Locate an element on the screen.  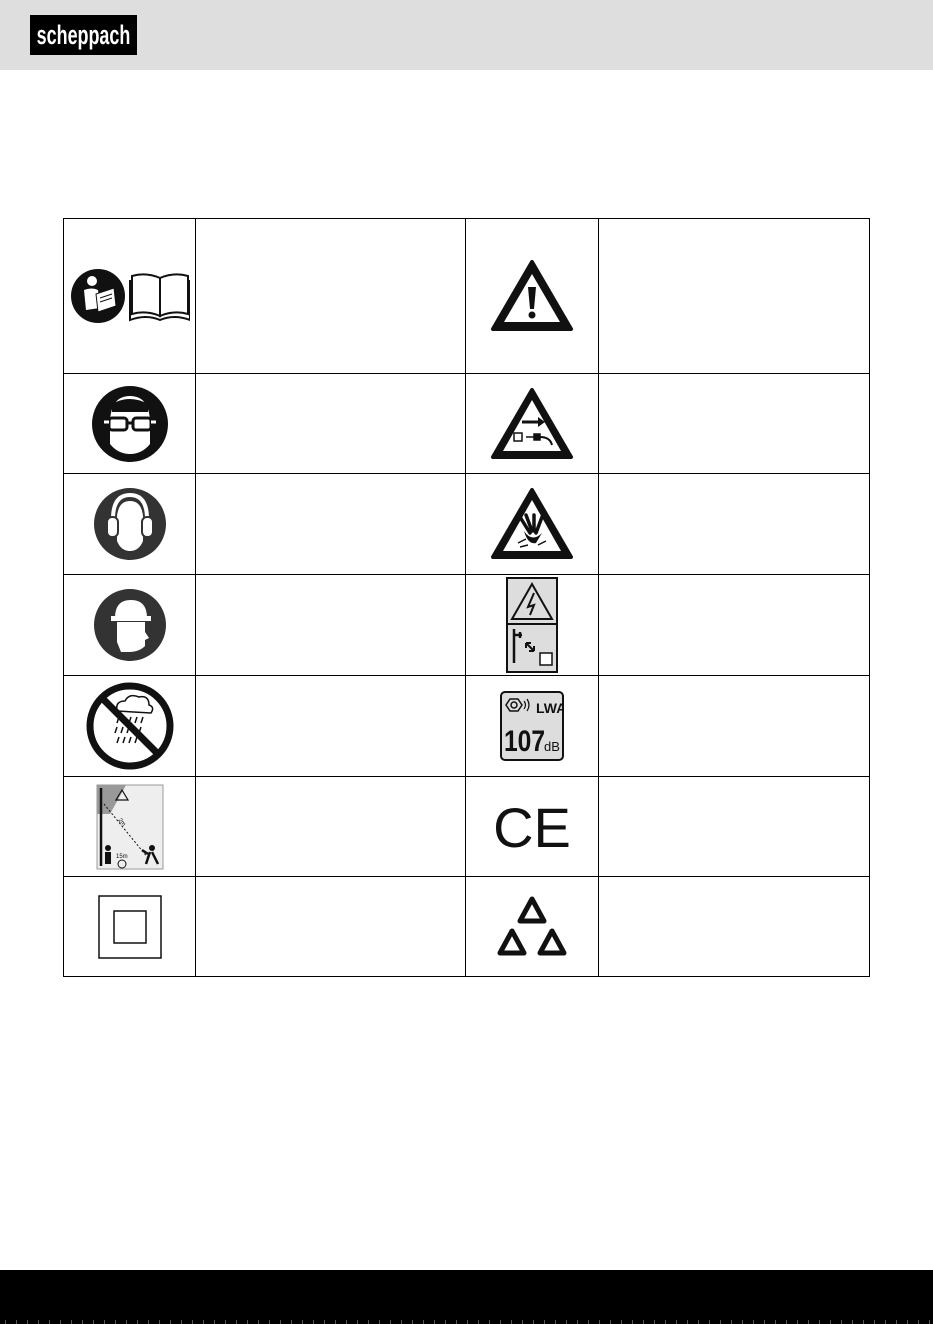
footer-pattern is located at coordinates (466, 1322).